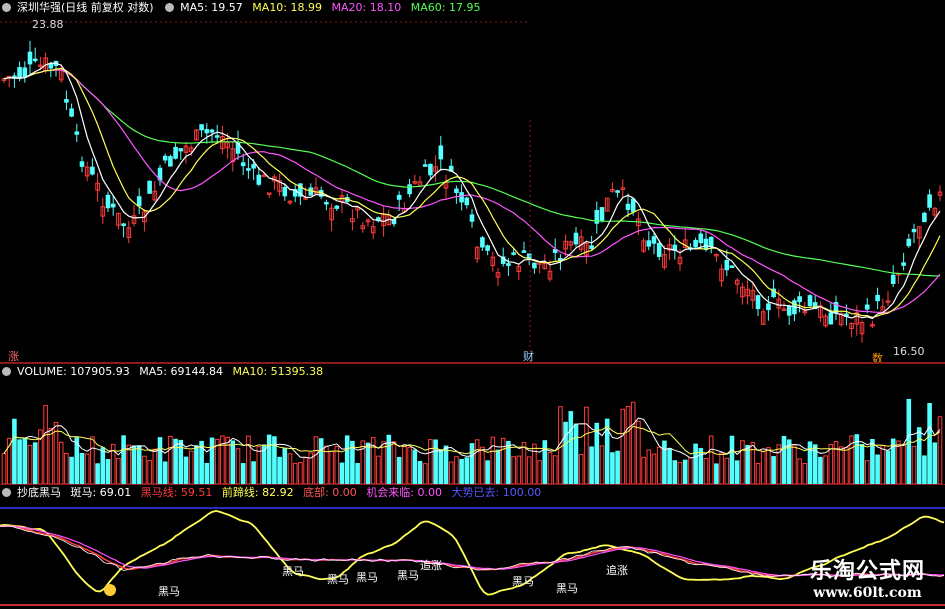 Image resolution: width=945 pixels, height=609 pixels. Describe the element at coordinates (278, 371) in the screenshot. I see `vol-ma10-value: MA10: 51395.38` at that location.